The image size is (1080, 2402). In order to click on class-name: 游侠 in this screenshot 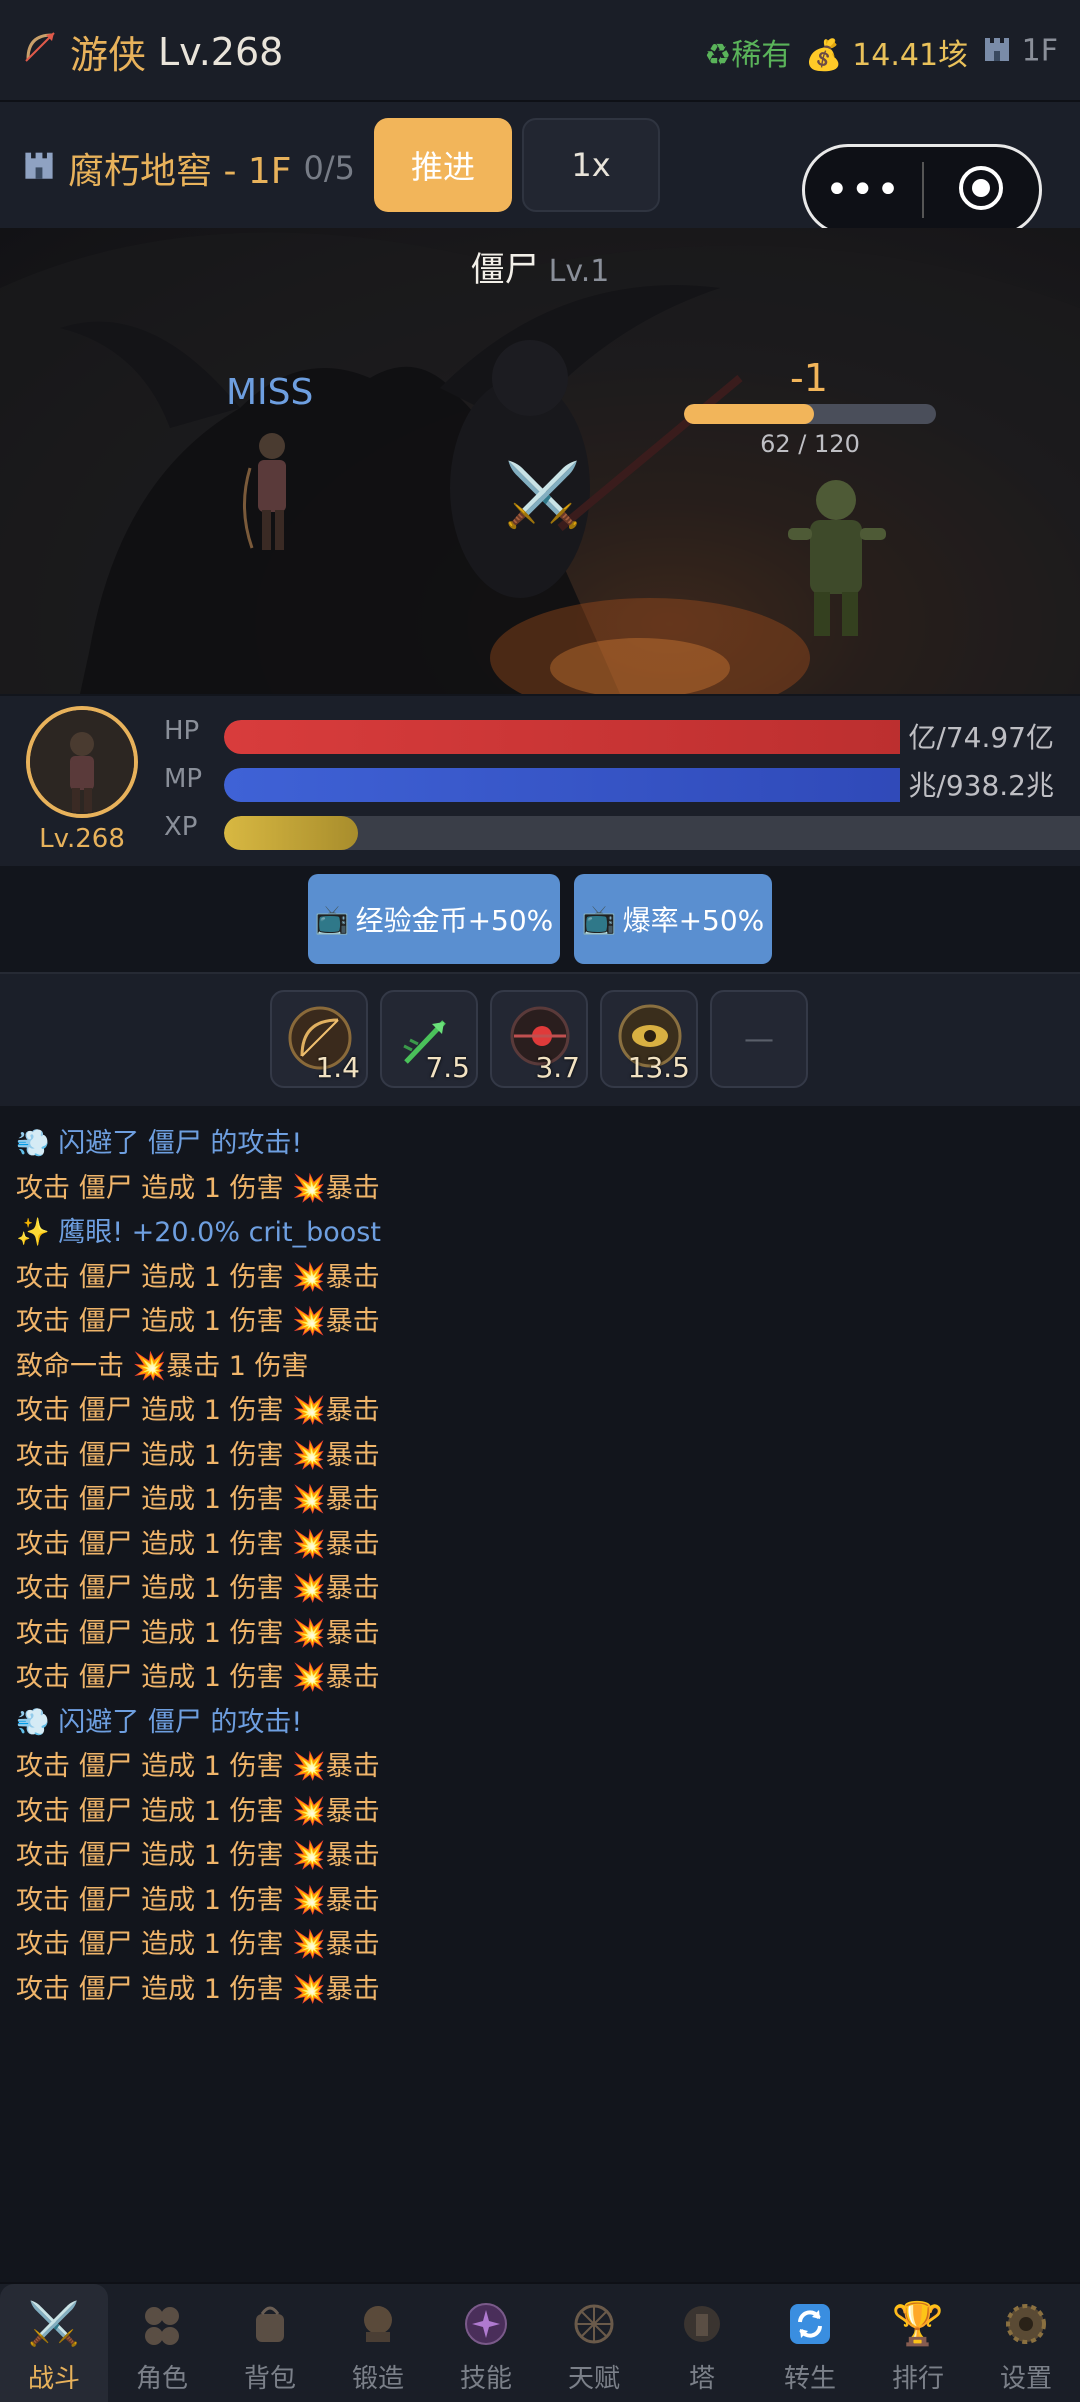, I will do `click(108, 55)`.